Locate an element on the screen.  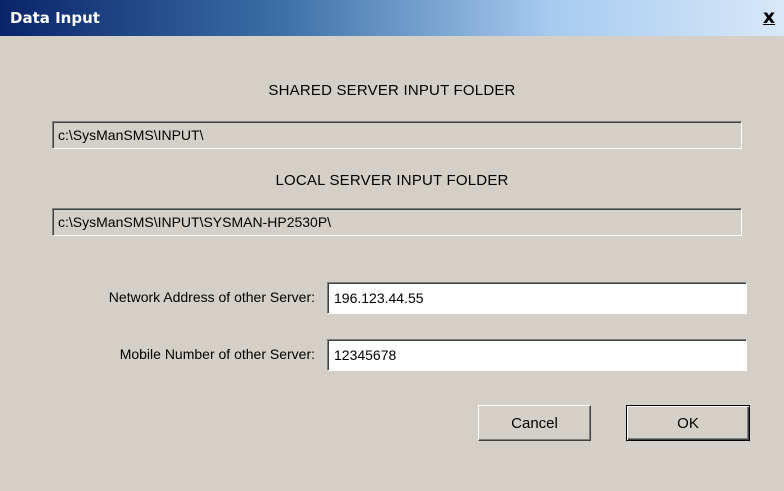
shared-folder-path-field: c:\SysManSMS\INPUT\ is located at coordinates (397, 135).